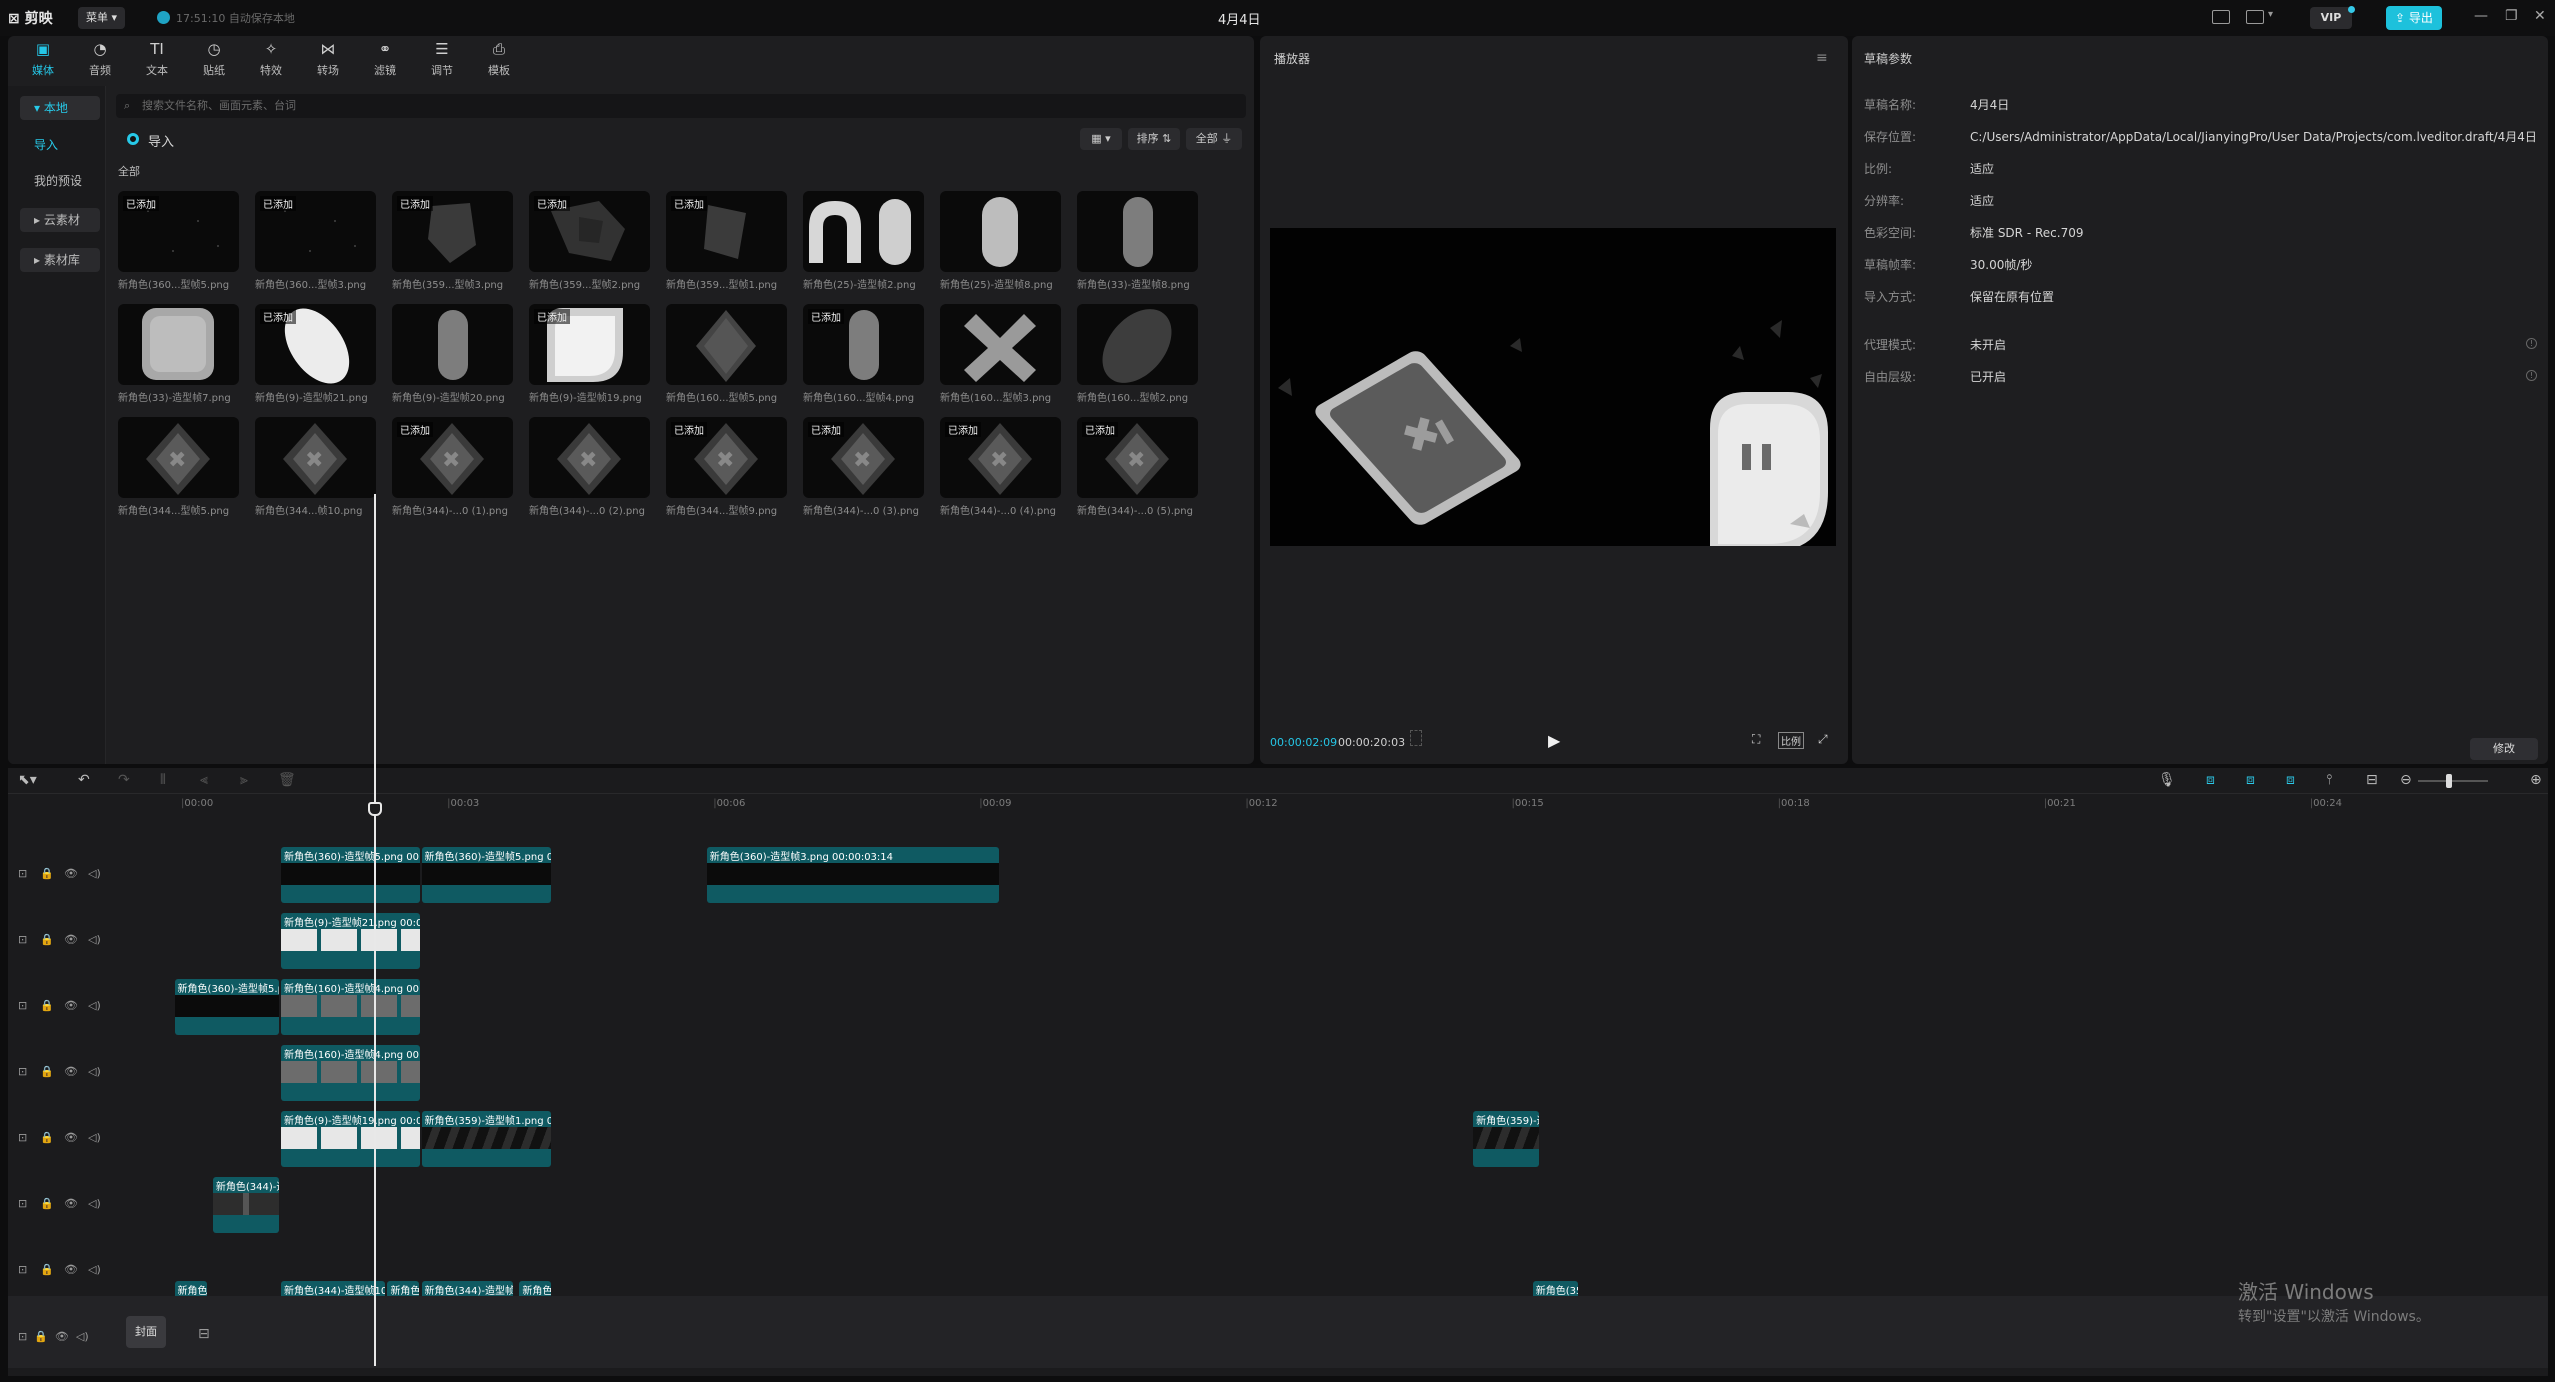 The height and width of the screenshot is (1382, 2555). Describe the element at coordinates (328, 59) in the screenshot. I see `tool-transition: ⋈ 转场` at that location.